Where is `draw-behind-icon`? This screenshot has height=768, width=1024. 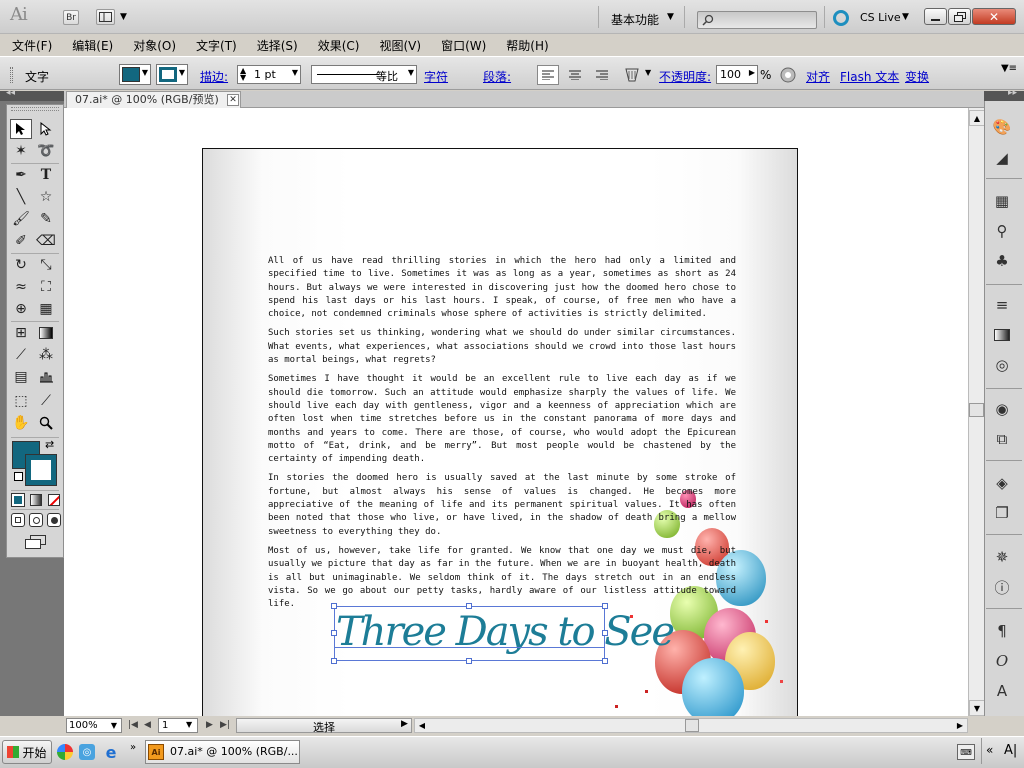 draw-behind-icon is located at coordinates (36, 520).